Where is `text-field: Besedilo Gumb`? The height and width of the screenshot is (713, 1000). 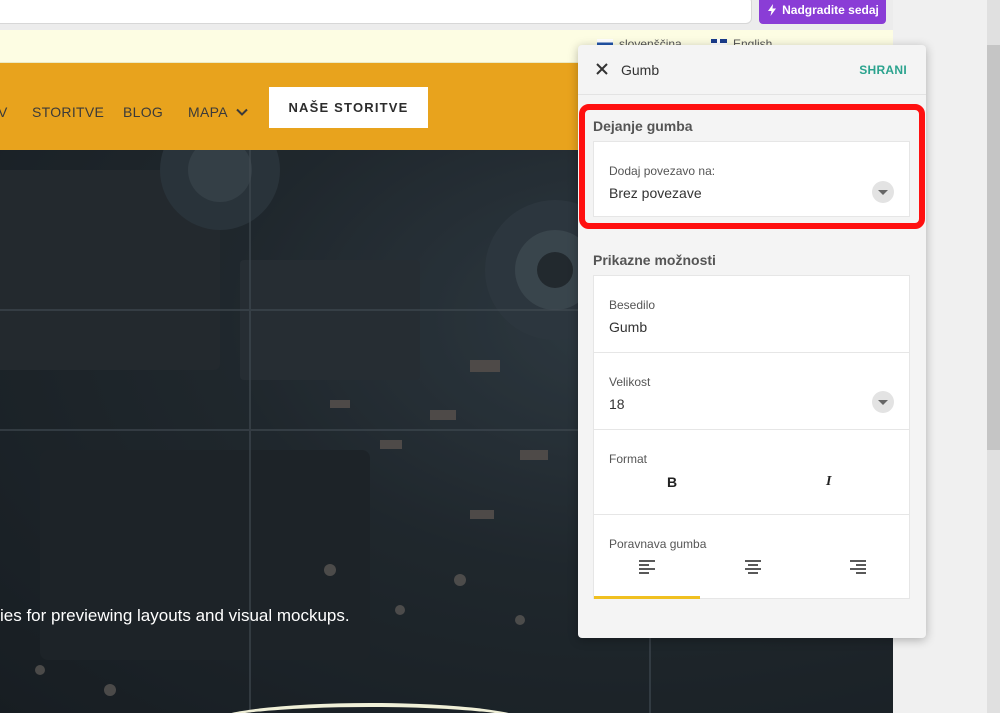 text-field: Besedilo Gumb is located at coordinates (751, 314).